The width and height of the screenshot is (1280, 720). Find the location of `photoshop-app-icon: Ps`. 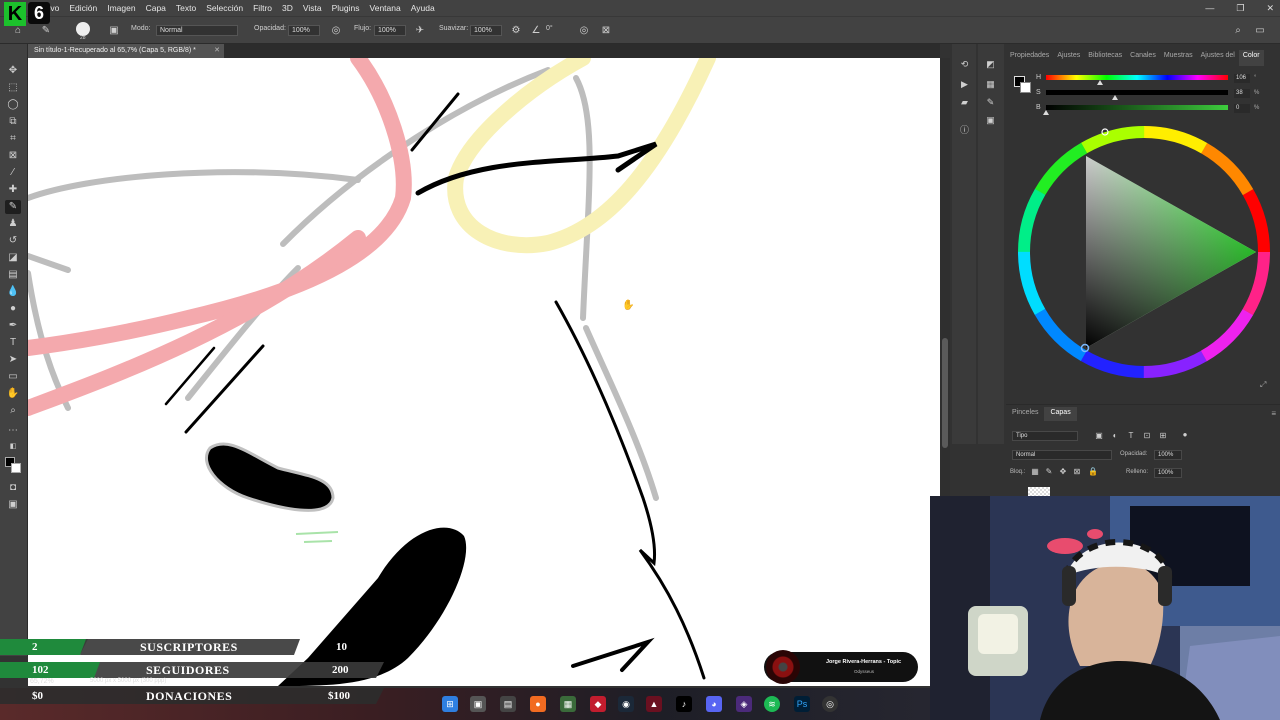

photoshop-app-icon: Ps is located at coordinates (802, 704).